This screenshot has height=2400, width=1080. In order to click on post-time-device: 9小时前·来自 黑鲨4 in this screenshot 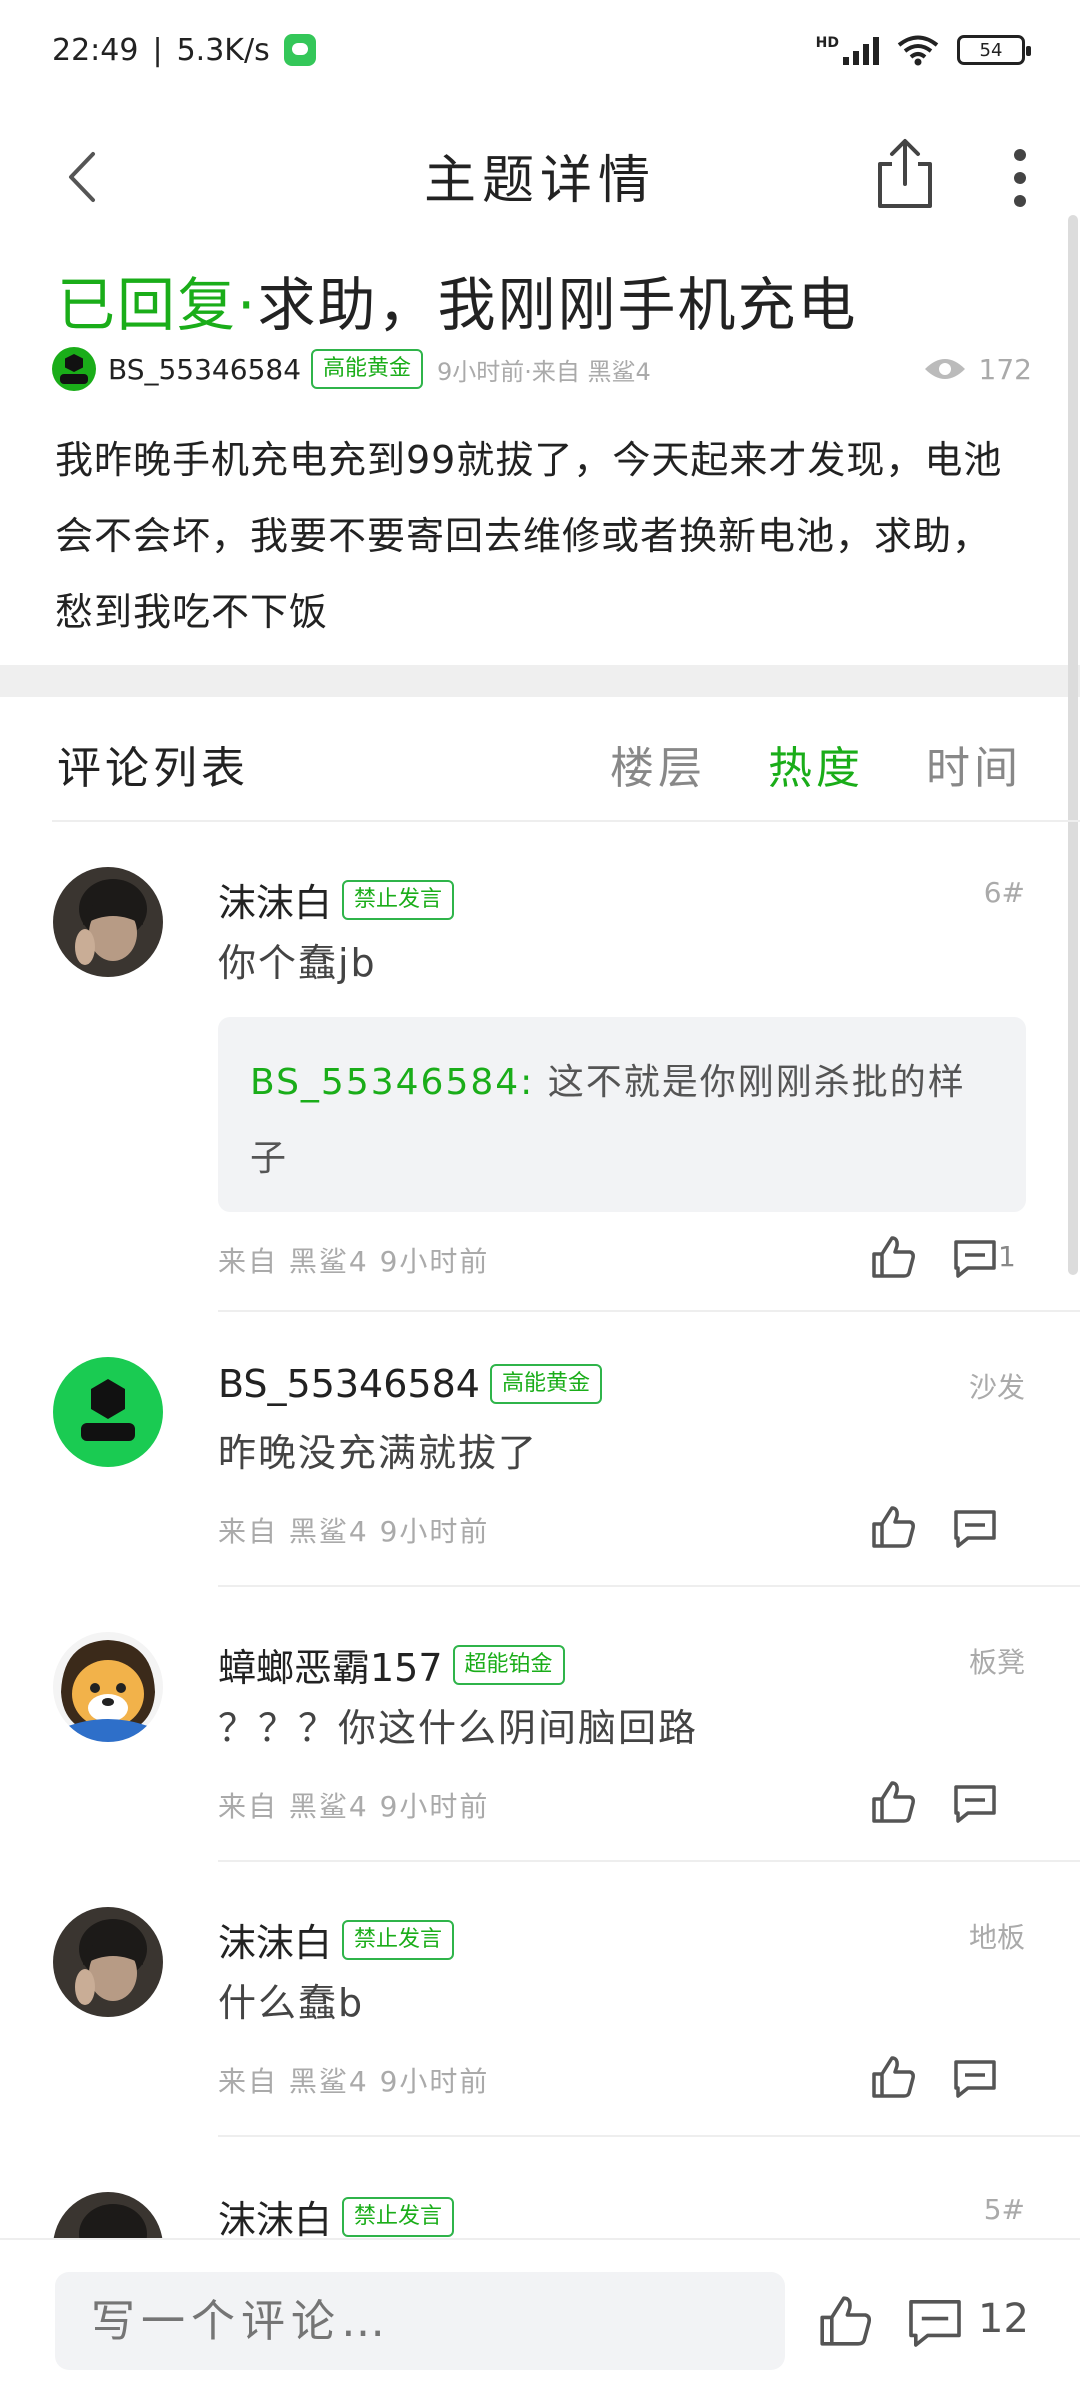, I will do `click(544, 371)`.